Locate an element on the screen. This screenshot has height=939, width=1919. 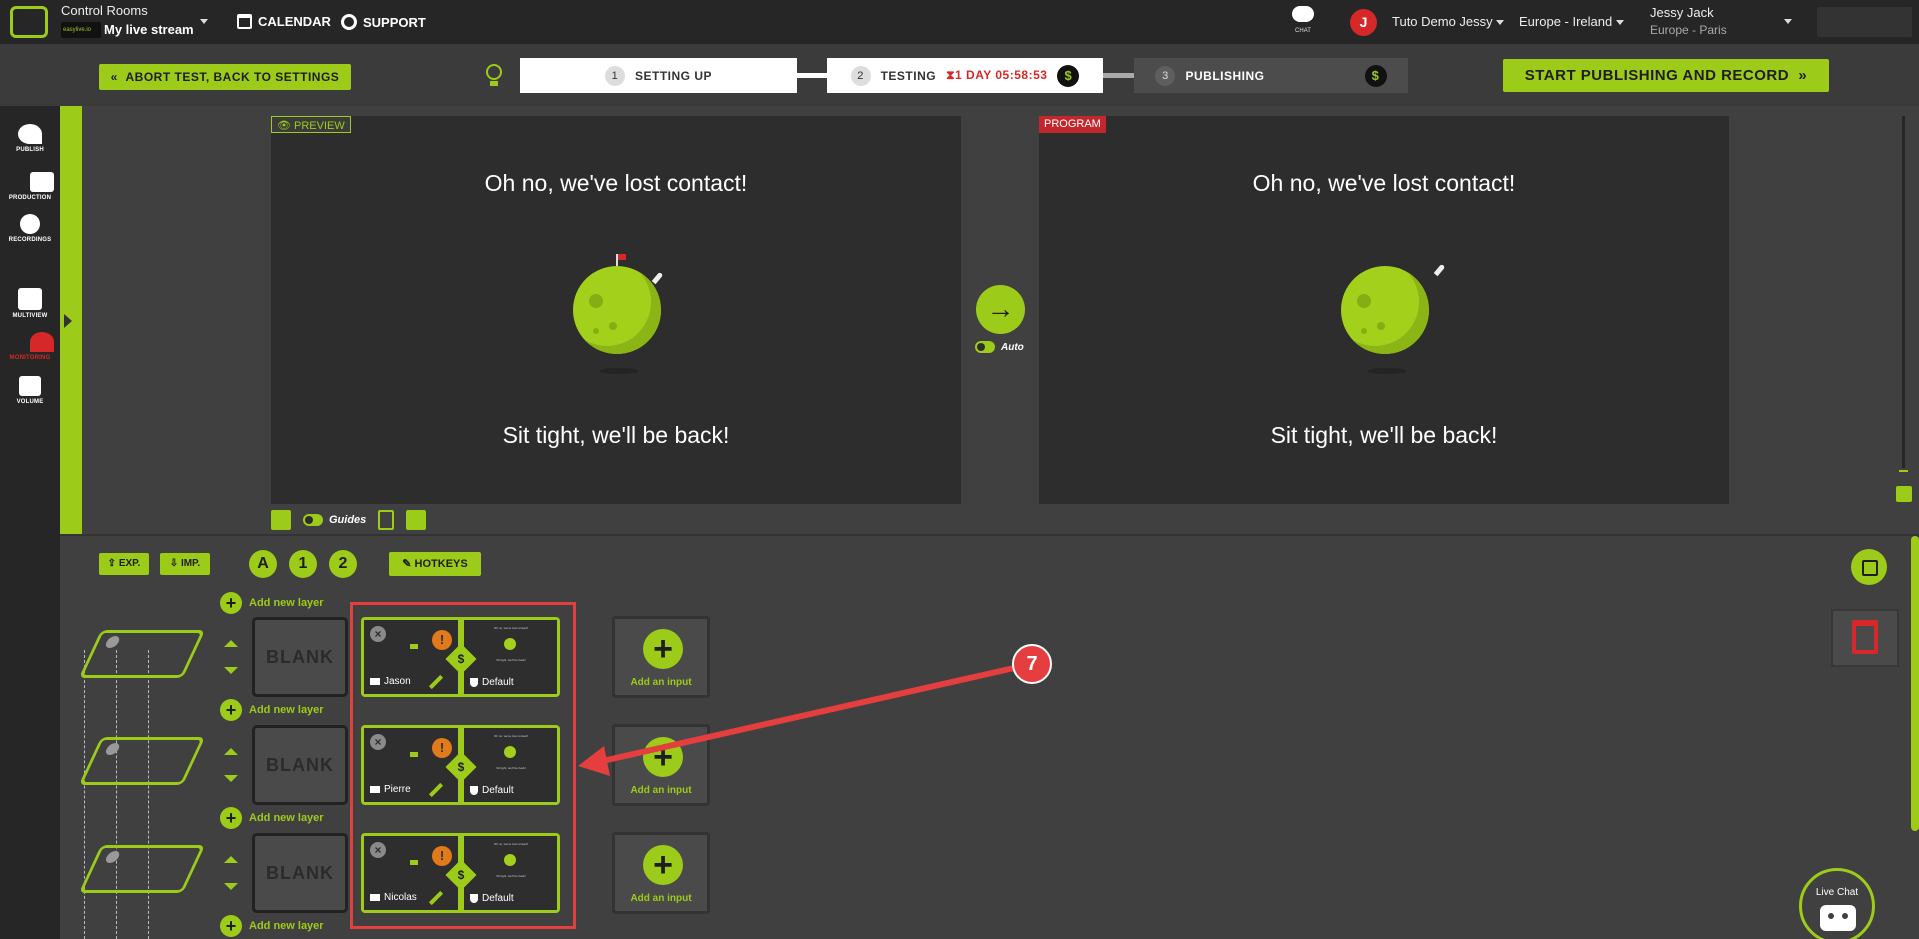
scrollbar is located at coordinates (1915, 683).